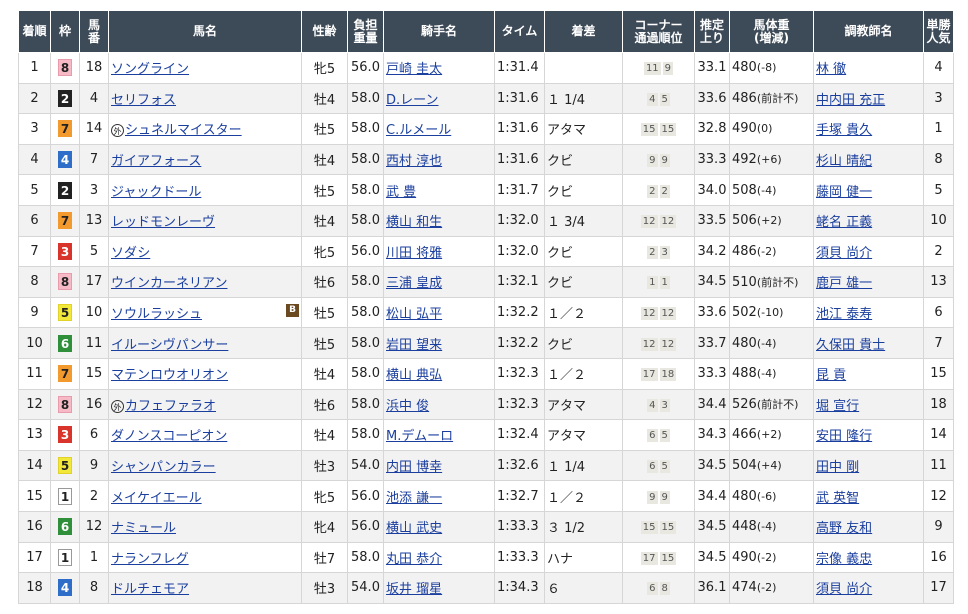  Describe the element at coordinates (771, 190) in the screenshot. I see `body-weight-cell: 508(-4)` at that location.